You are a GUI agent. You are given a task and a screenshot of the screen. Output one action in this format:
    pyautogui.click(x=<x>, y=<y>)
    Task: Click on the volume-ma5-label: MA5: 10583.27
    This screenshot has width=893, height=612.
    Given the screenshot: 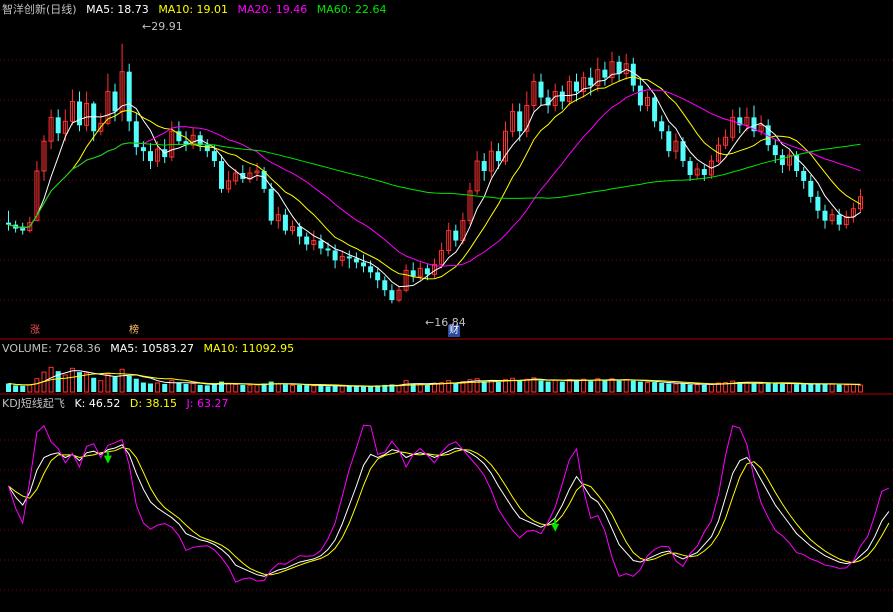 What is the action you would take?
    pyautogui.click(x=152, y=348)
    